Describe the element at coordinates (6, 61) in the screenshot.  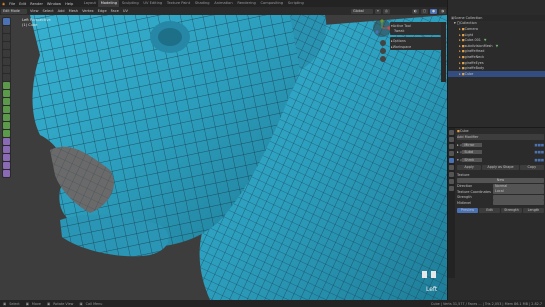
I see `transform-tool-icon` at that location.